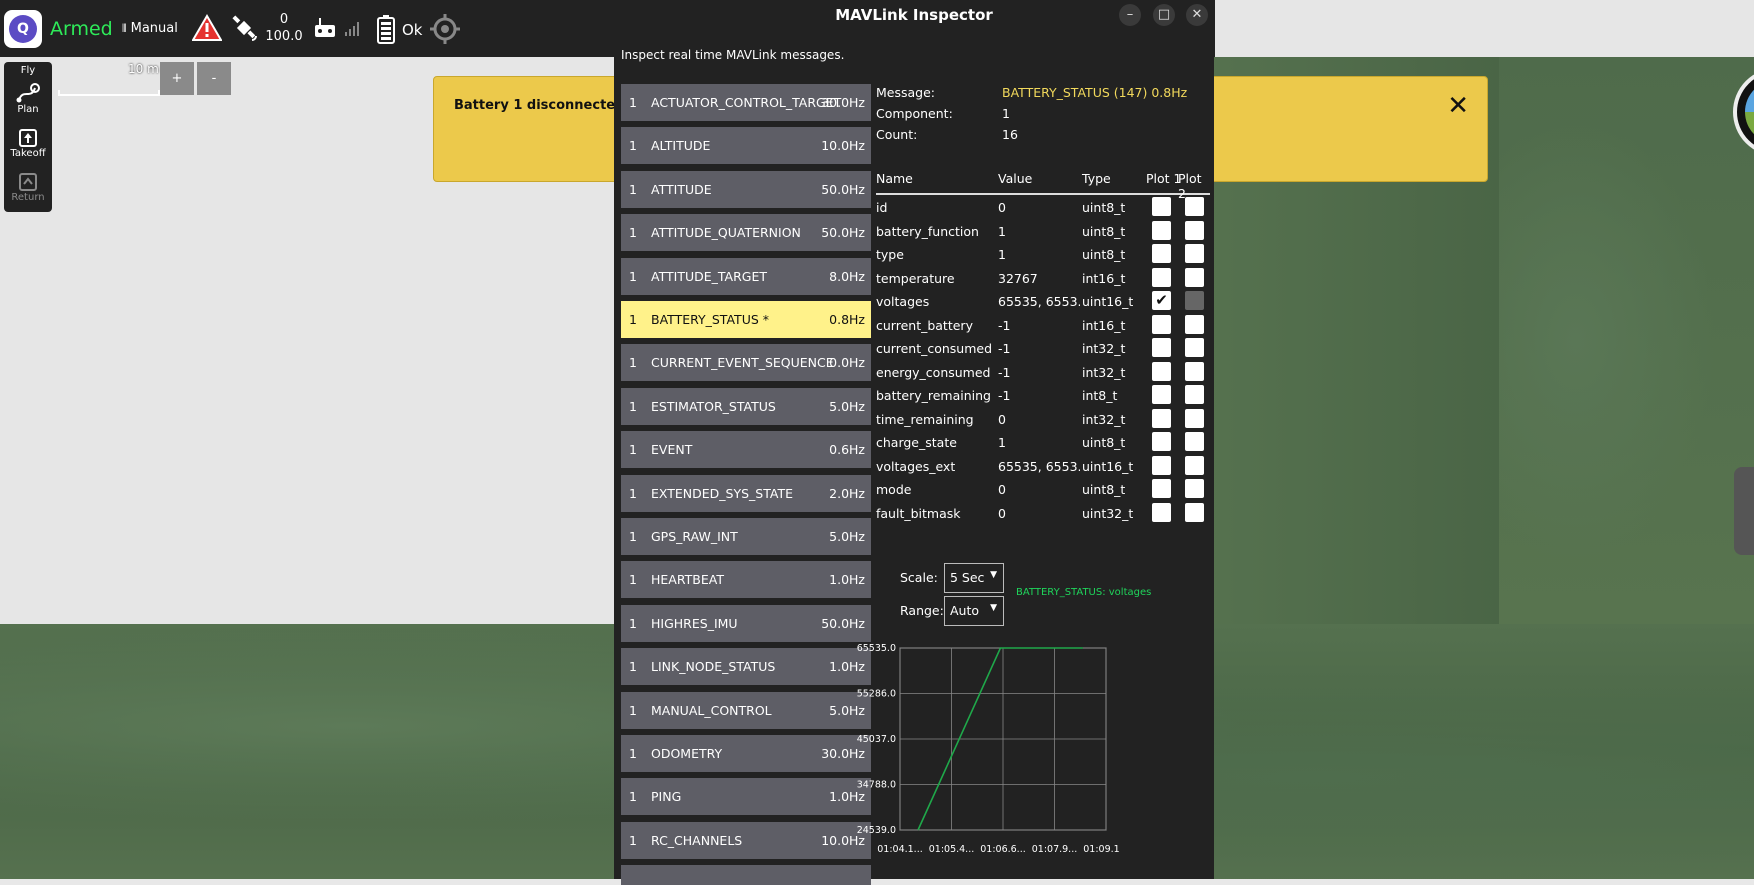 This screenshot has width=1754, height=885. Describe the element at coordinates (746, 753) in the screenshot. I see `message-list-item: 1 ODOMETRY 30.0Hz` at that location.